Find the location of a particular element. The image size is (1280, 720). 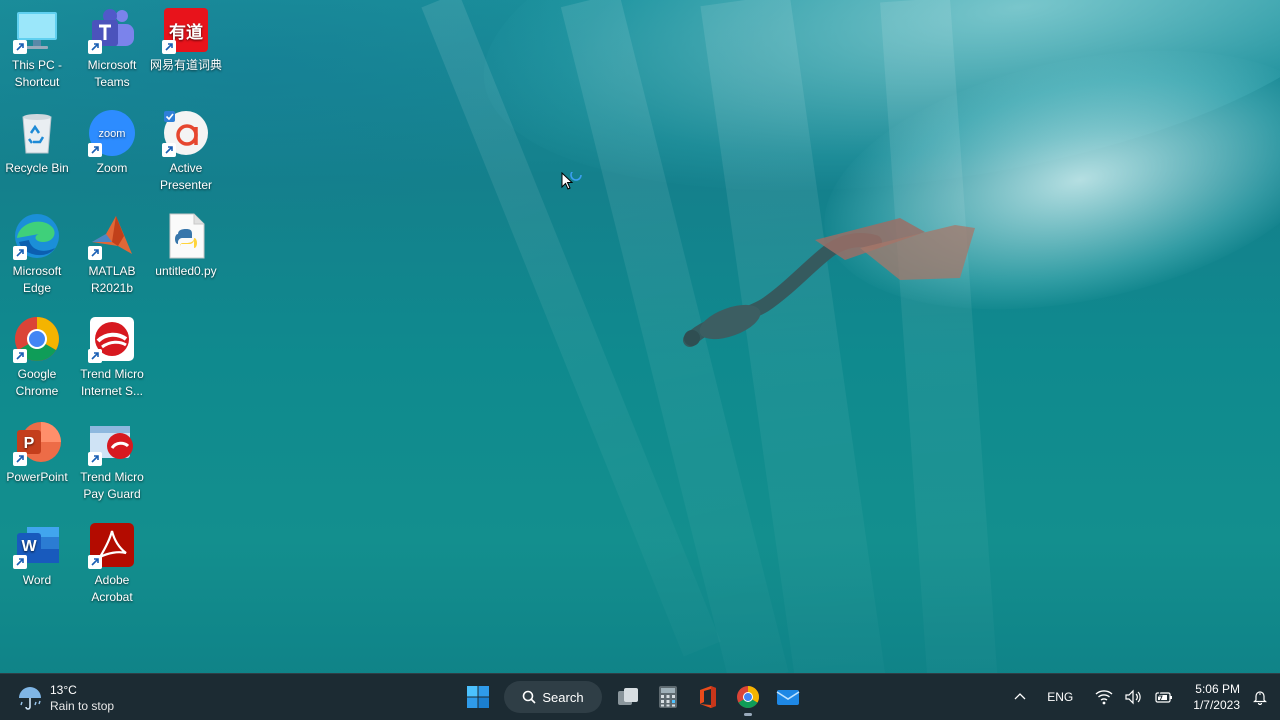

chrome-taskbar-button is located at coordinates (748, 697).